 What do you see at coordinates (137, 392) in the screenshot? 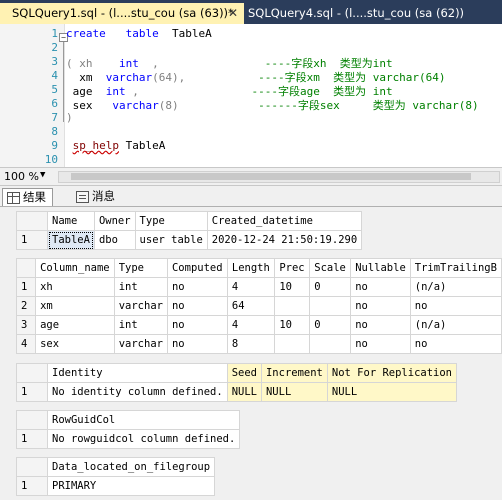
I see `grid-cell: No identity column defined.` at bounding box center [137, 392].